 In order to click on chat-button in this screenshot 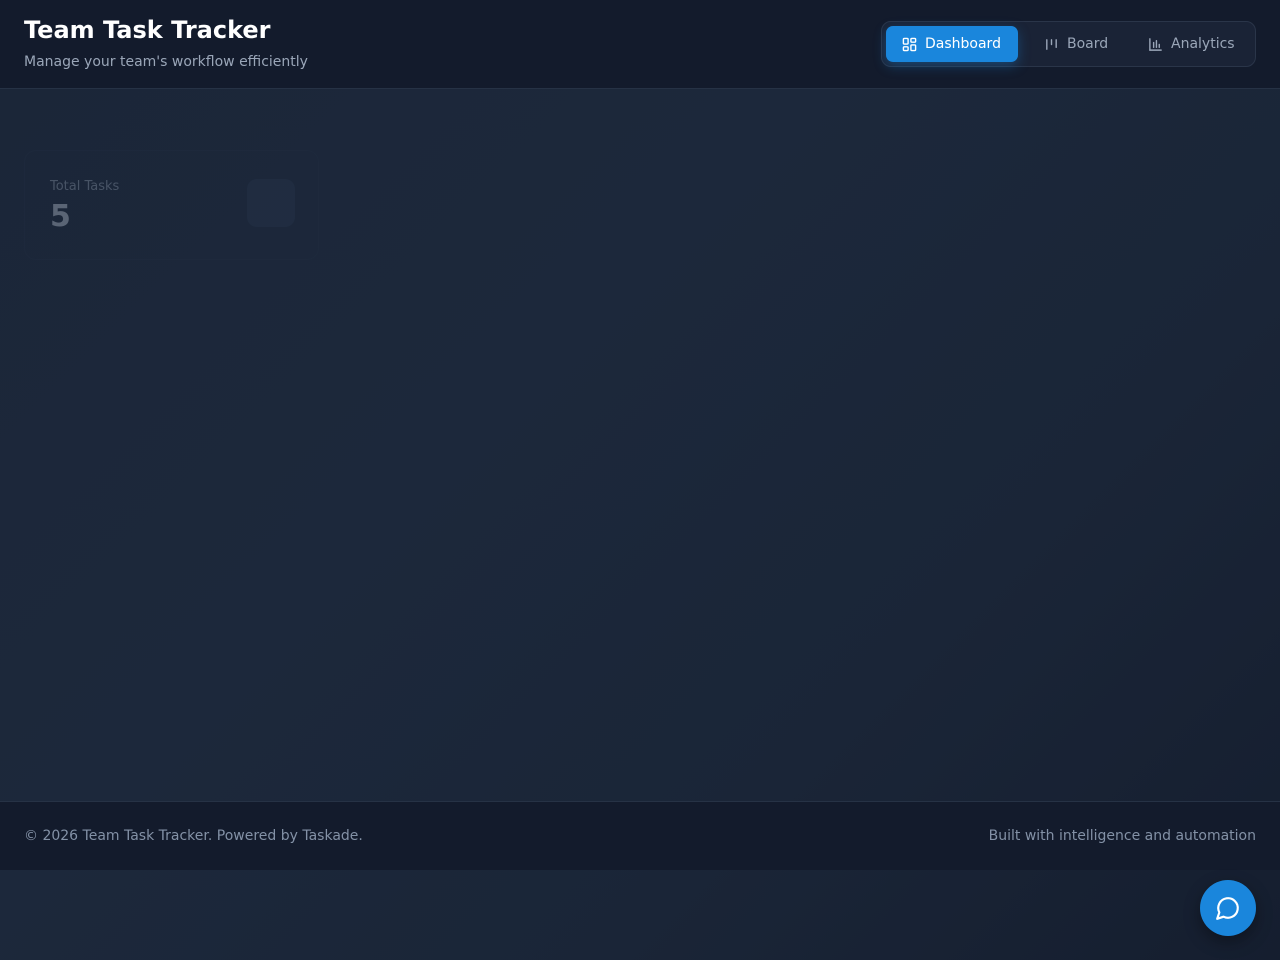, I will do `click(1228, 908)`.